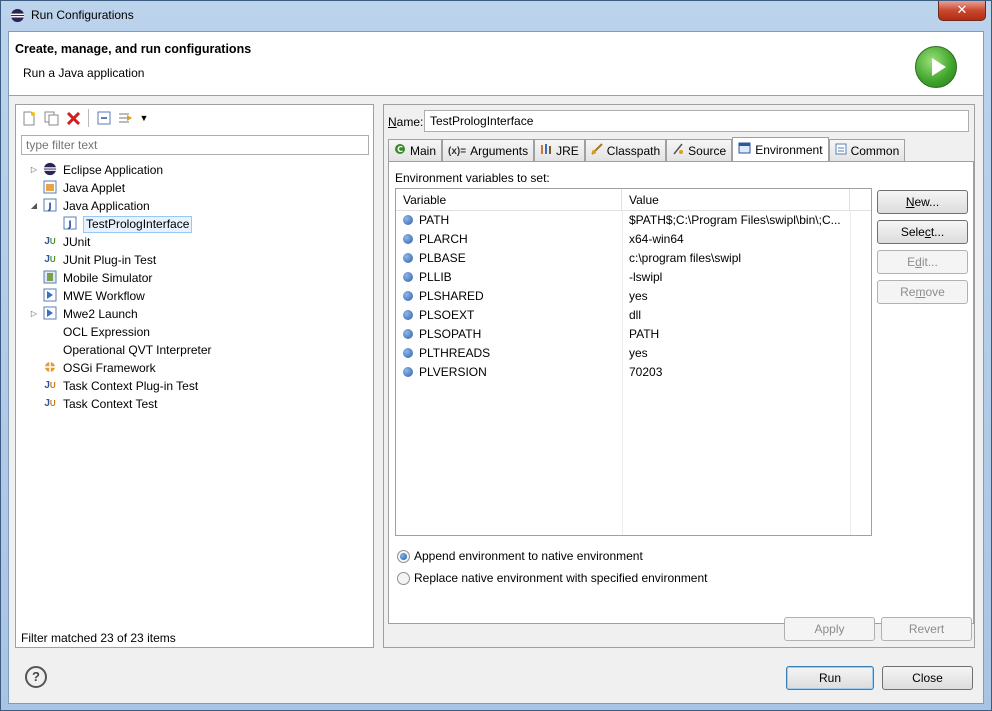 The width and height of the screenshot is (992, 711). I want to click on tree-item: JU JUnit, so click(194, 242).